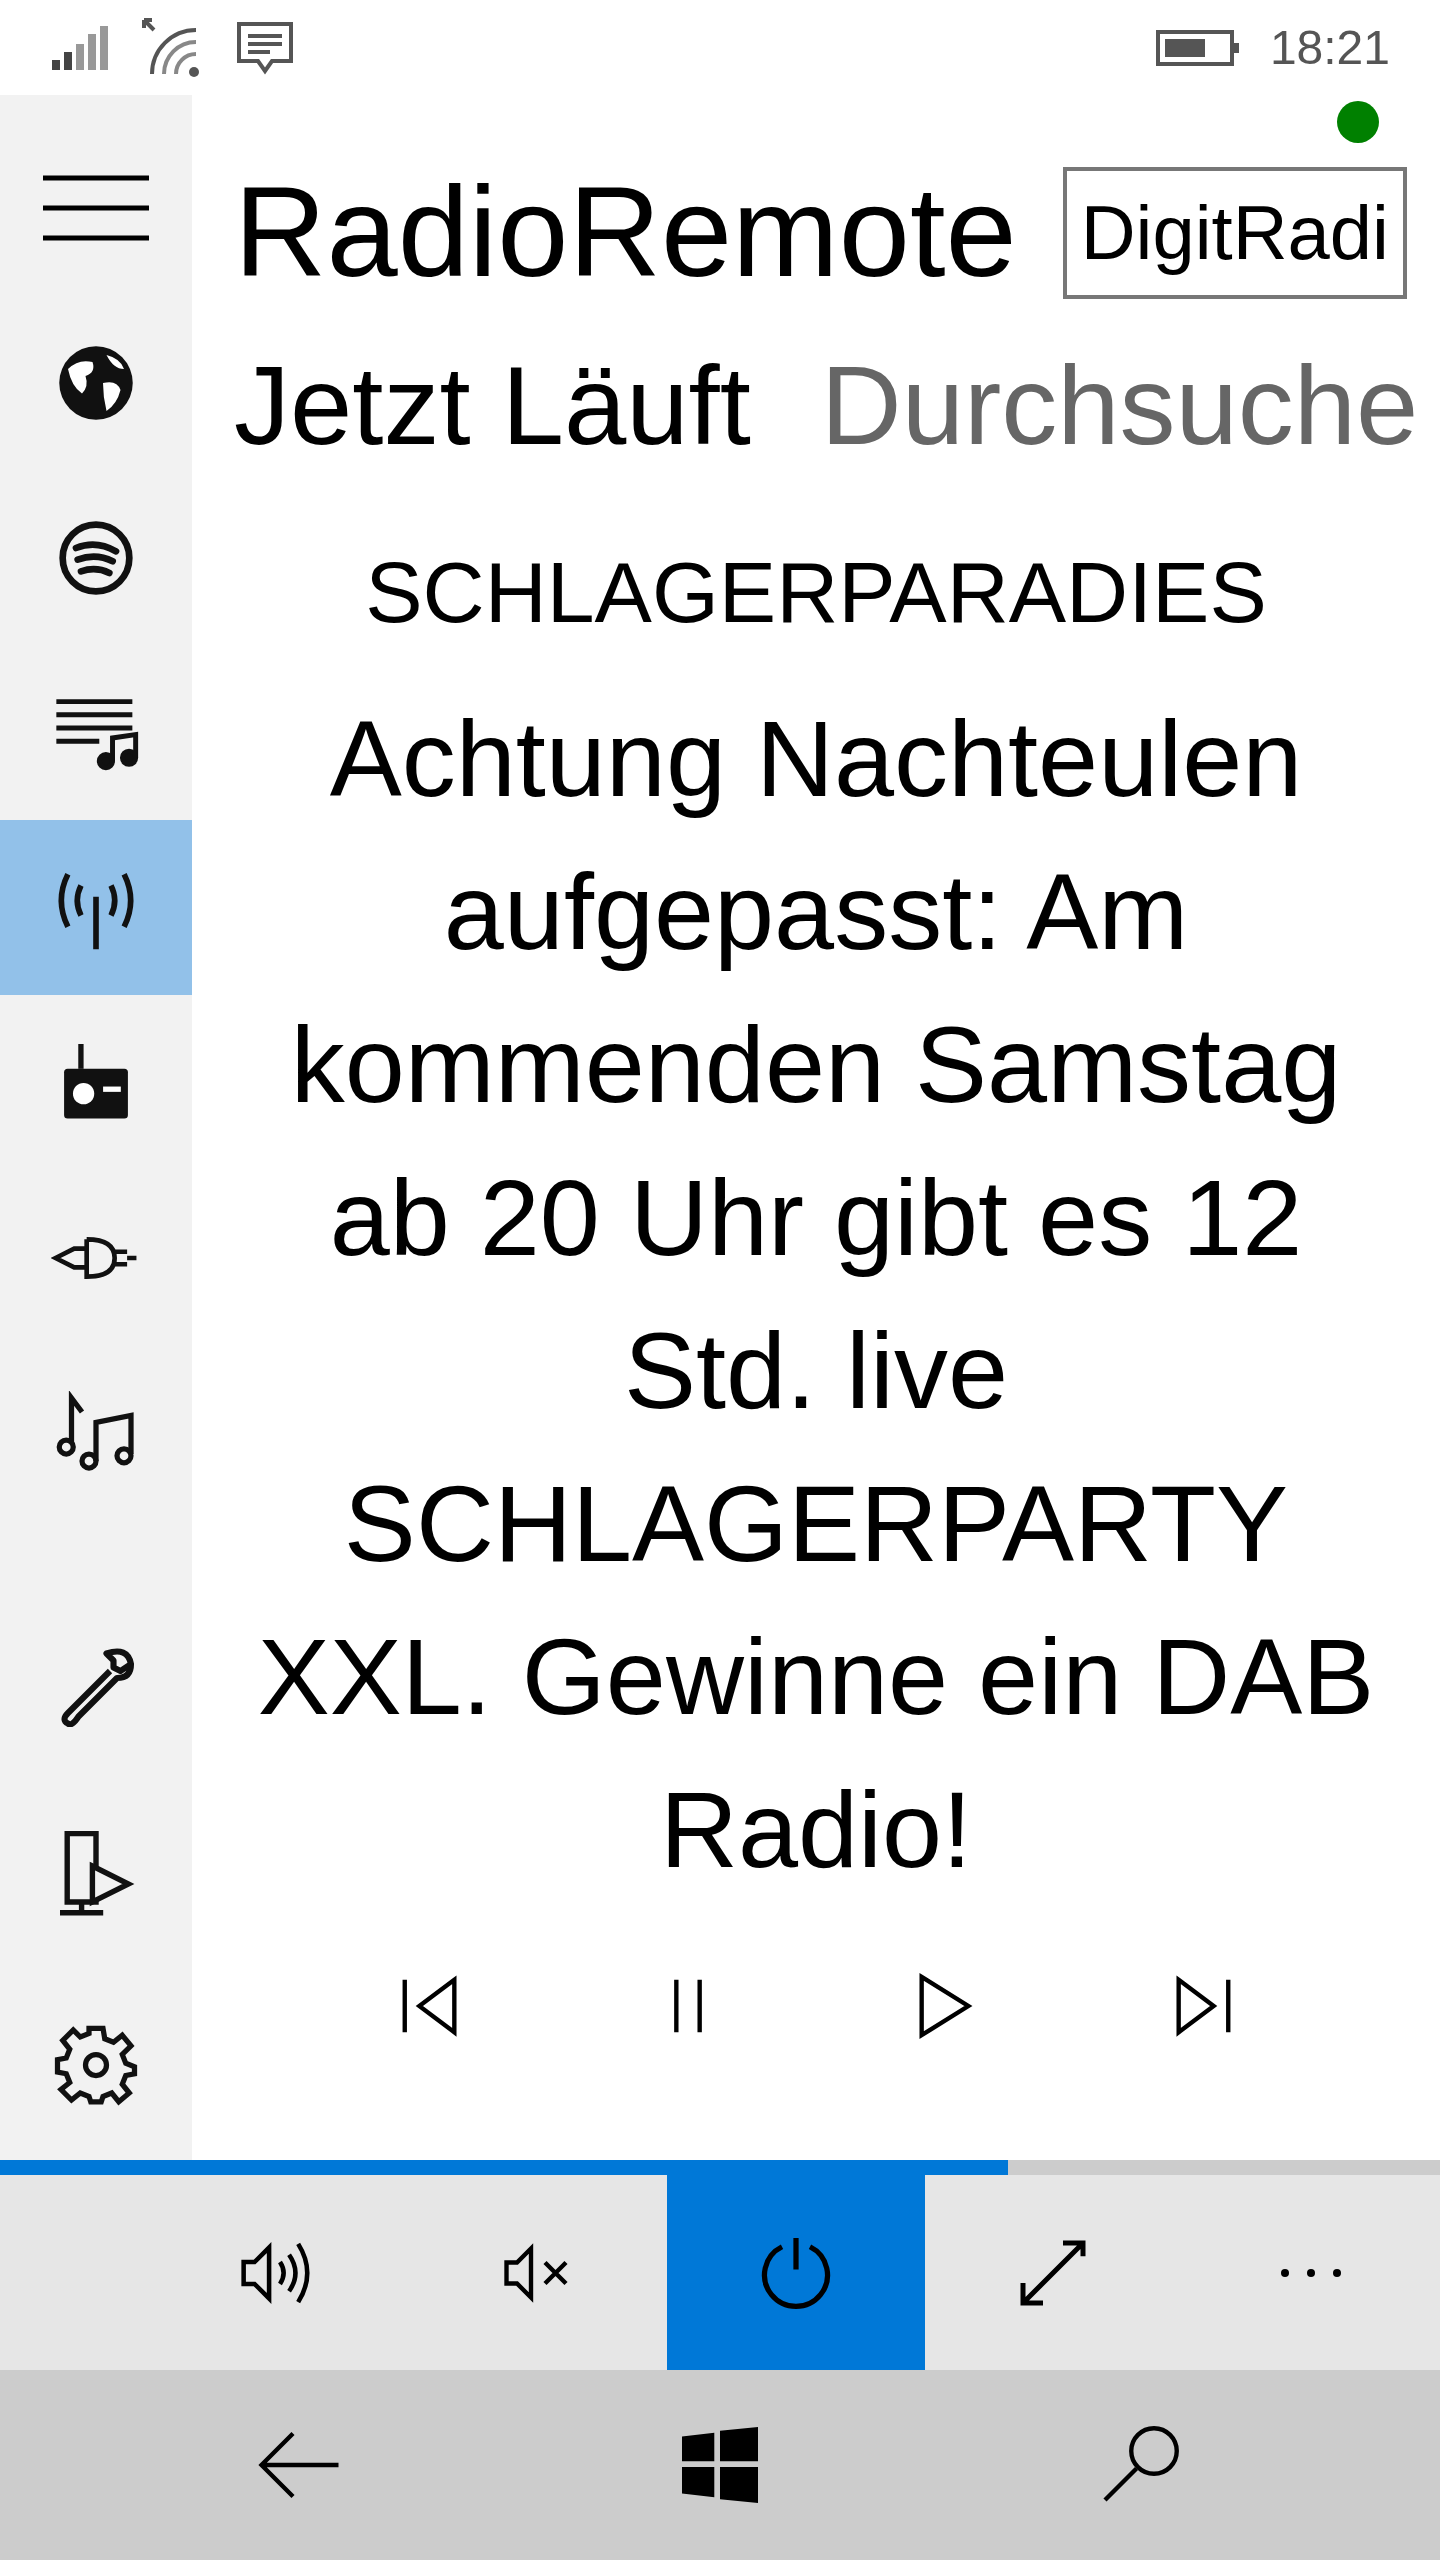 This screenshot has width=1440, height=2560. I want to click on windows-icon, so click(720, 2465).